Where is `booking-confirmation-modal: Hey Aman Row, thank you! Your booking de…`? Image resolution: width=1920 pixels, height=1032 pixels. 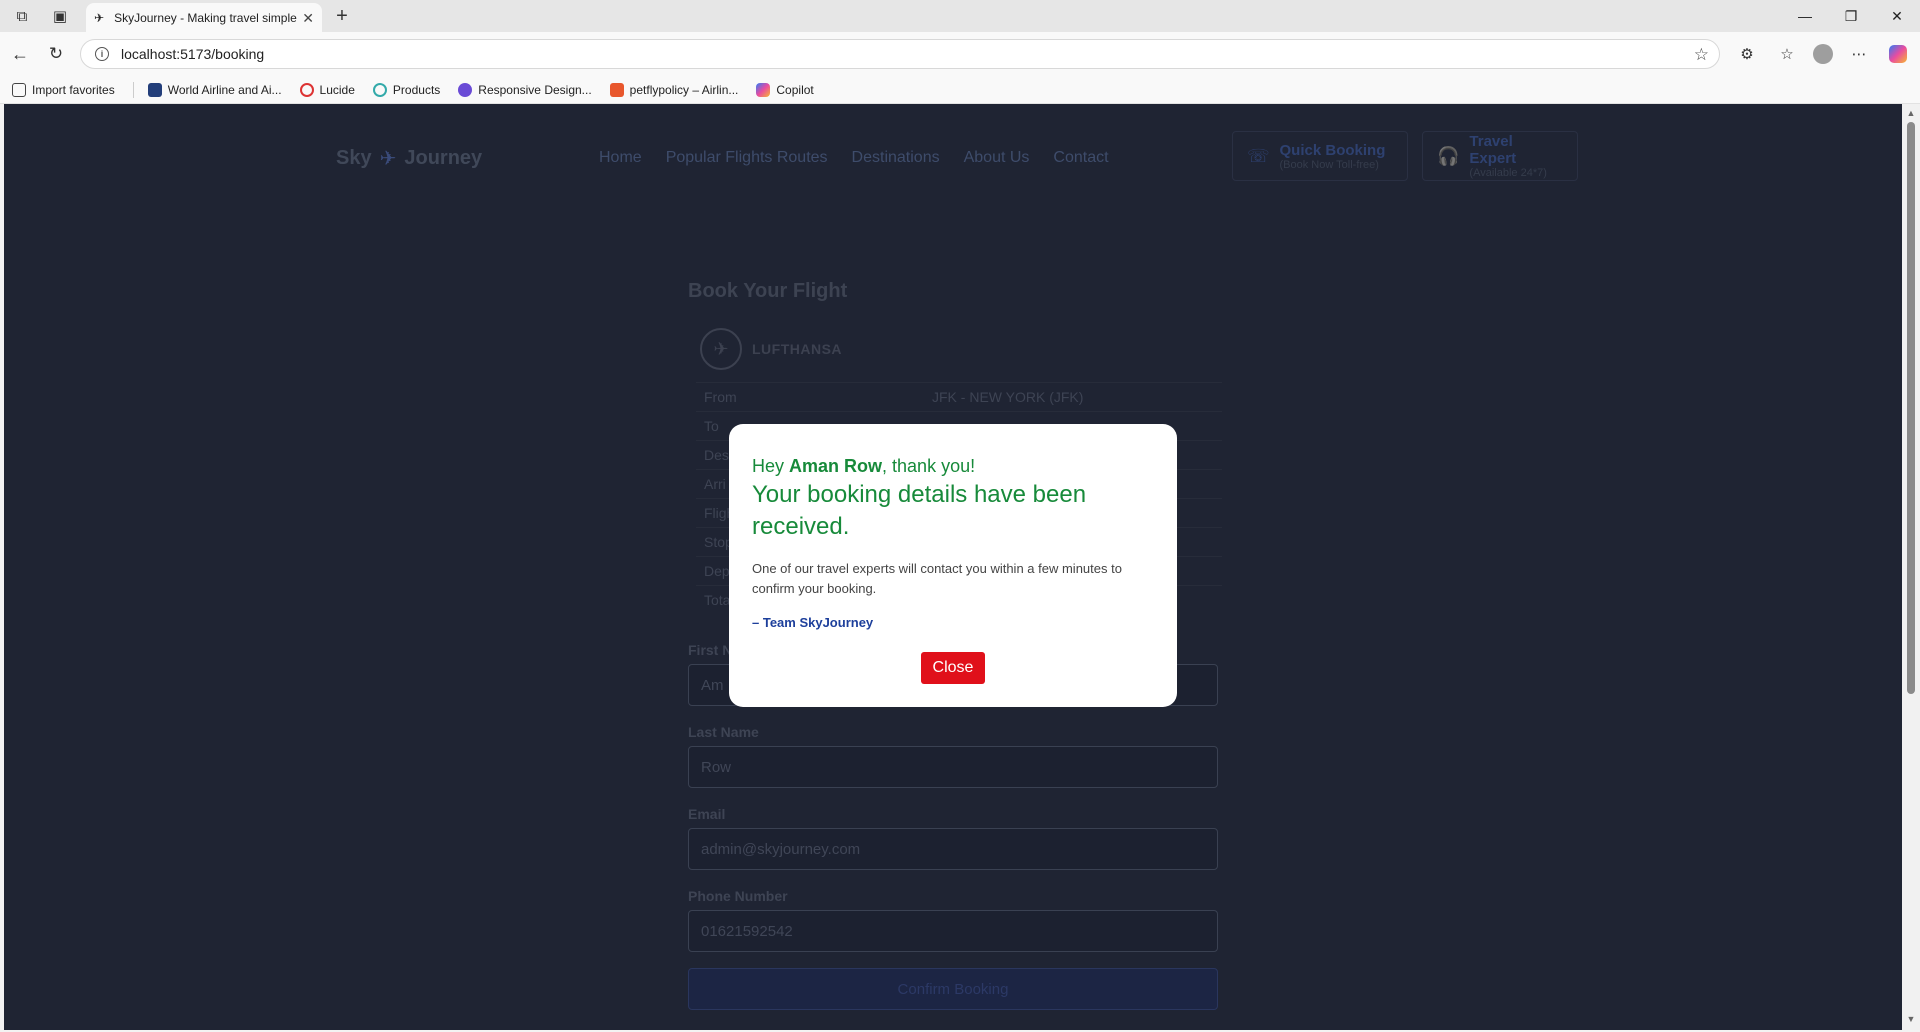 booking-confirmation-modal: Hey Aman Row, thank you! Your booking de… is located at coordinates (953, 565).